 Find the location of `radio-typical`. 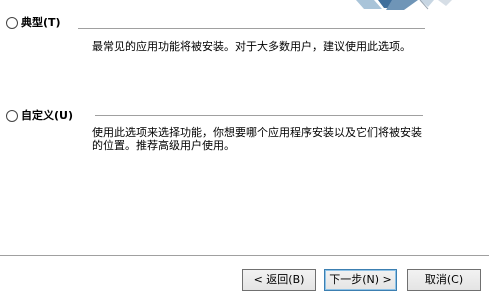

radio-typical is located at coordinates (12, 23).